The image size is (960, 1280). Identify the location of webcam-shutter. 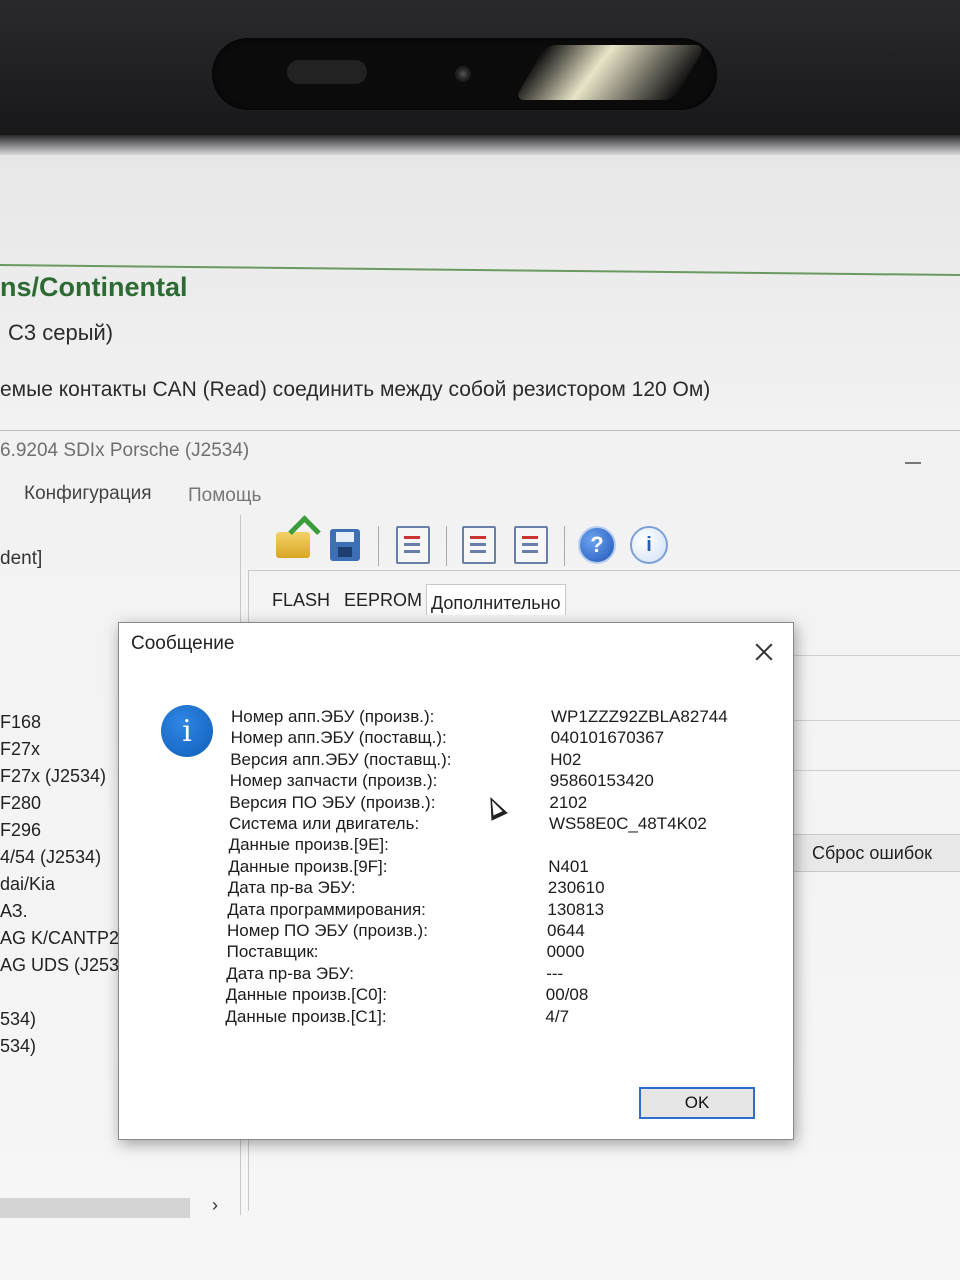
(327, 72).